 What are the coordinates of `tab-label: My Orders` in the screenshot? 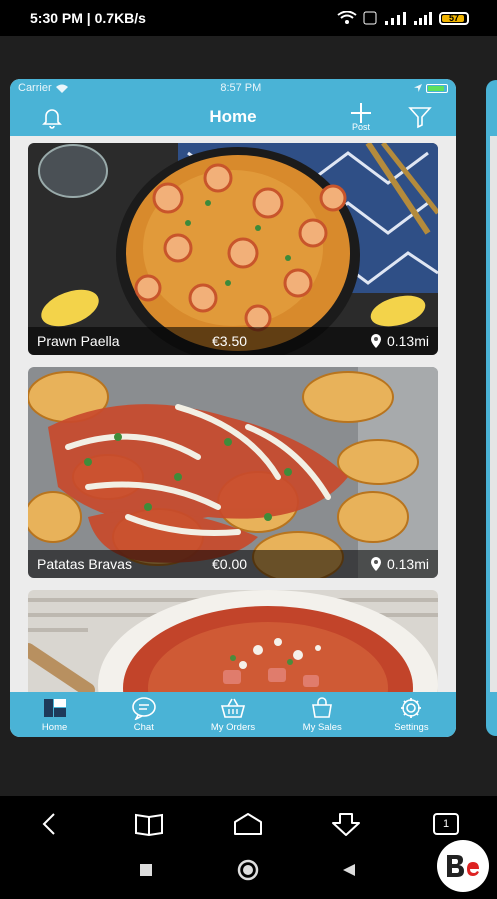 It's located at (233, 727).